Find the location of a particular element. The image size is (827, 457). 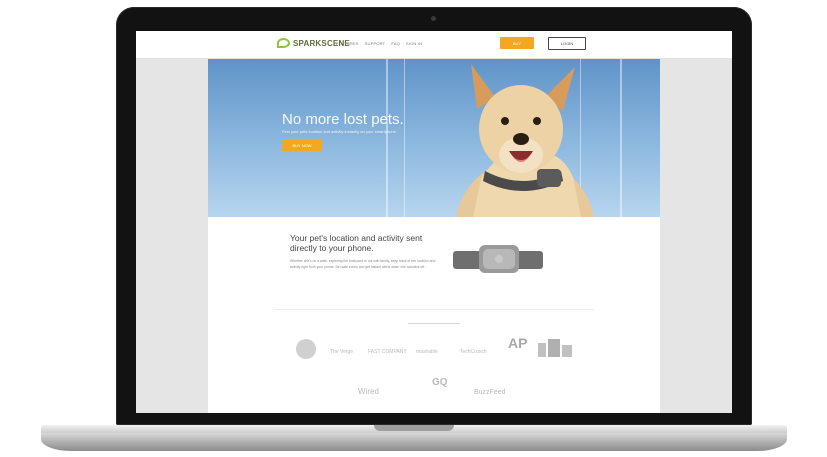

press-logo: Wired is located at coordinates (368, 391).